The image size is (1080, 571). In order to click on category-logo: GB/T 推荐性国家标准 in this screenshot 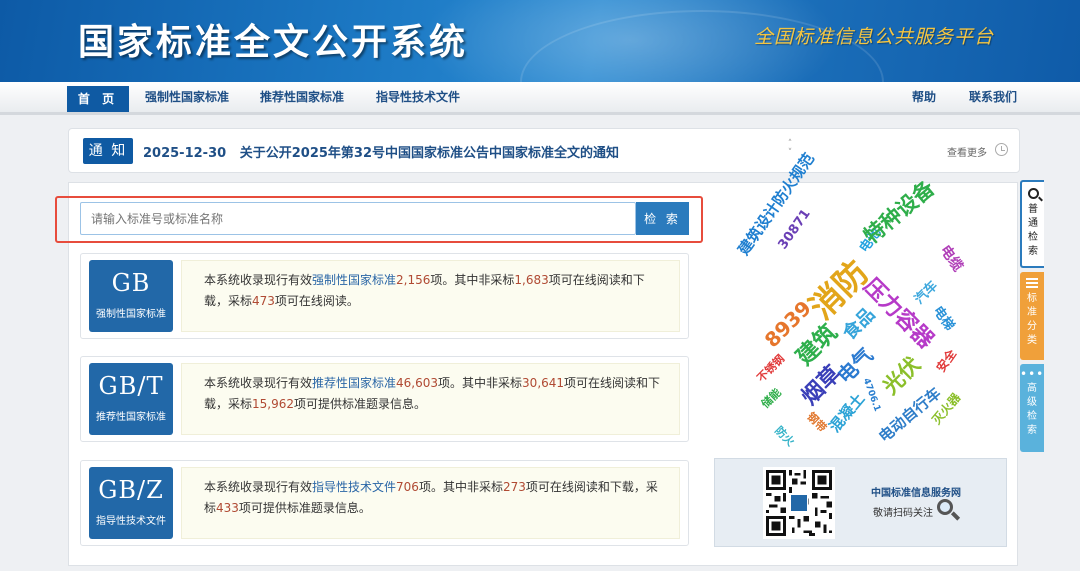, I will do `click(131, 399)`.